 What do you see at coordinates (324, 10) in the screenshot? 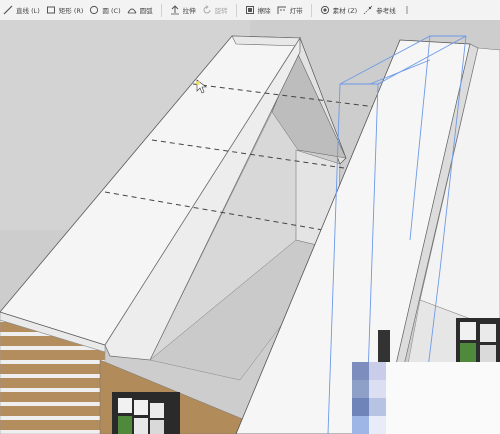
I see `material-icon` at bounding box center [324, 10].